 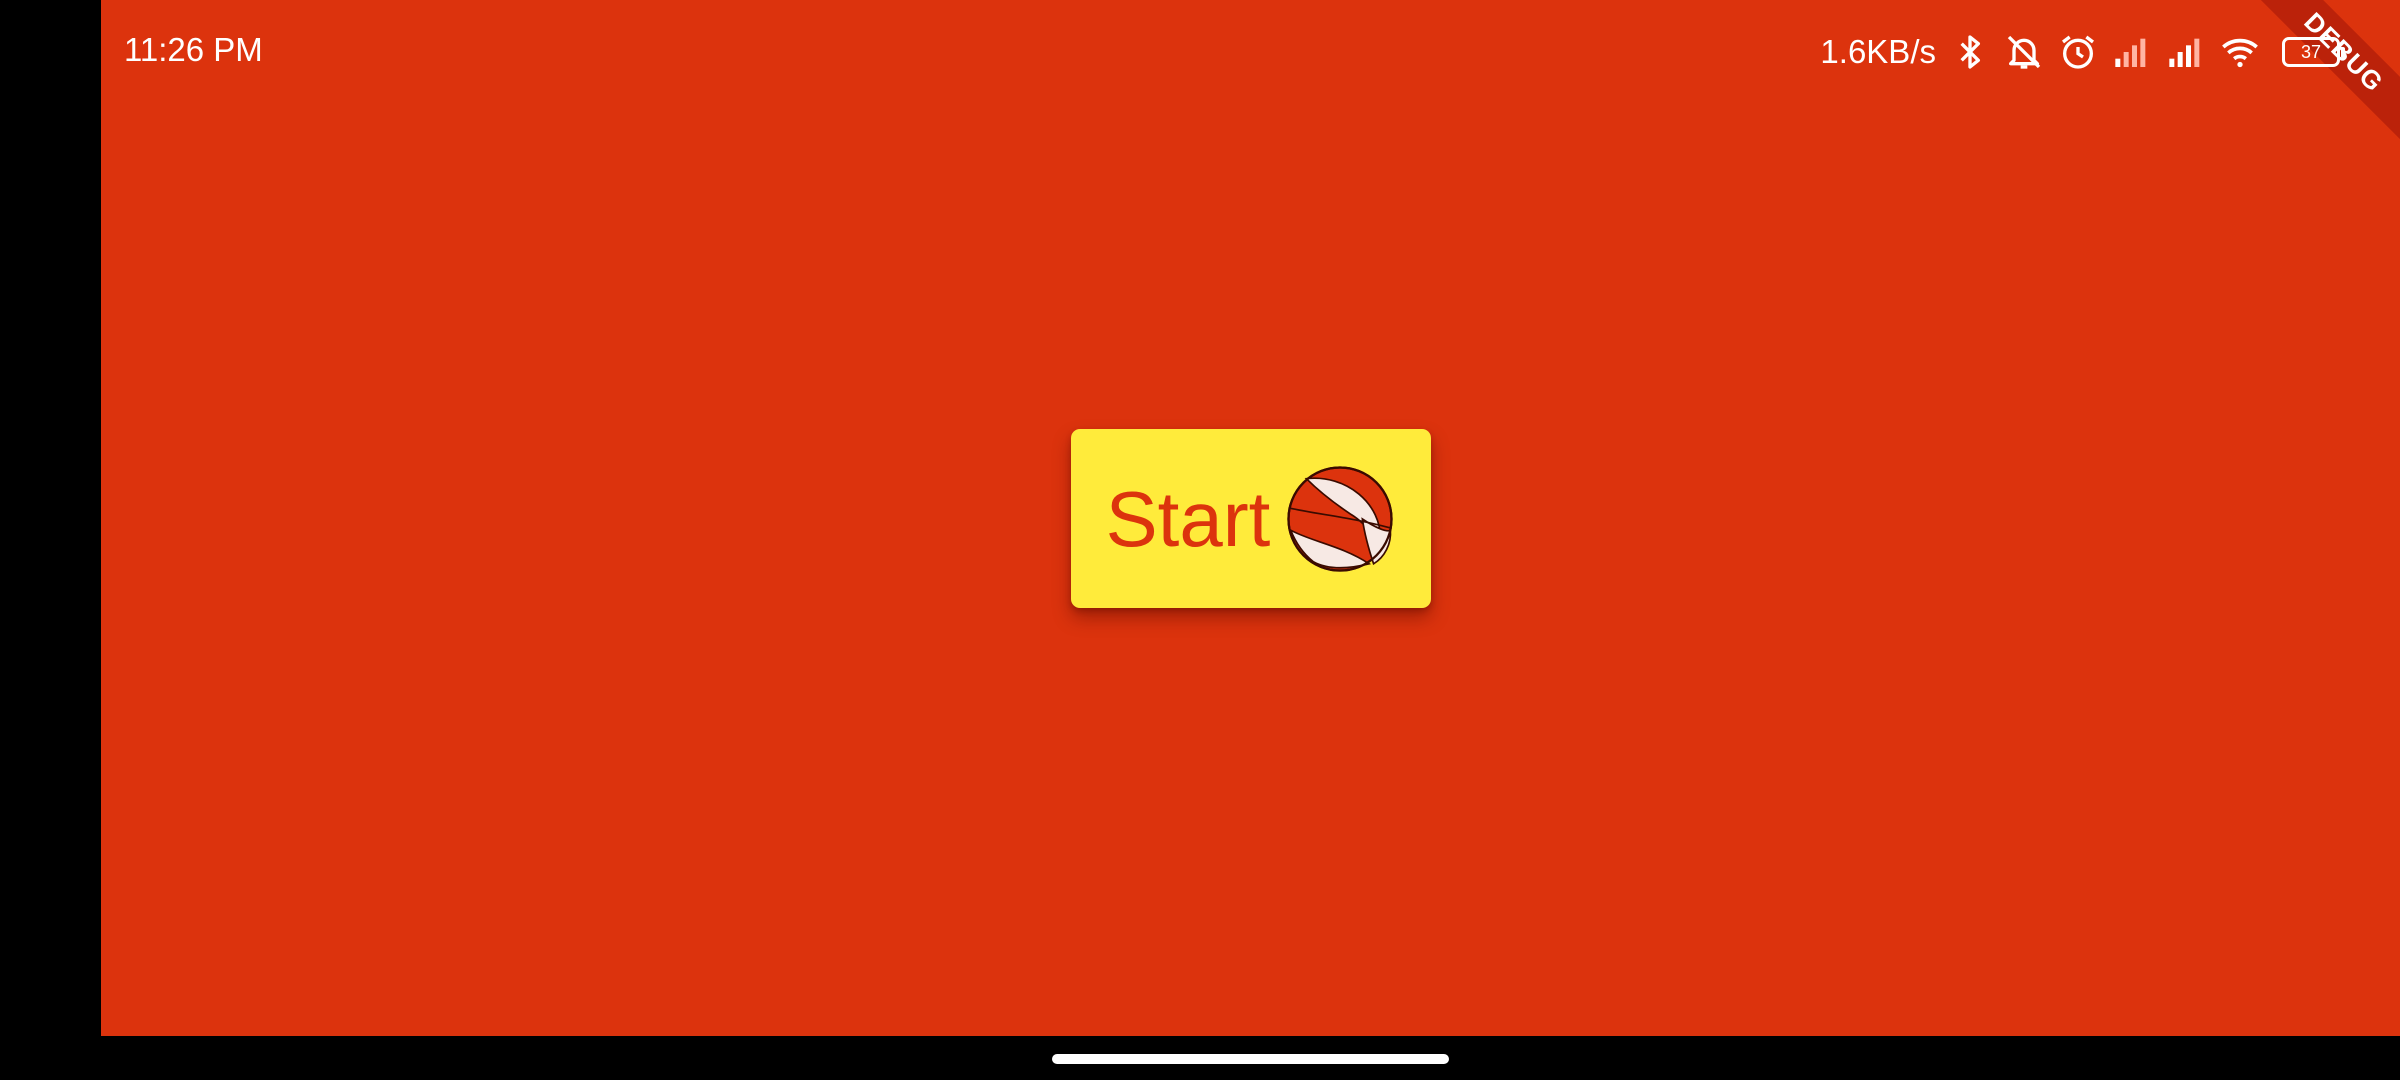 What do you see at coordinates (2078, 52) in the screenshot?
I see `alarm-icon` at bounding box center [2078, 52].